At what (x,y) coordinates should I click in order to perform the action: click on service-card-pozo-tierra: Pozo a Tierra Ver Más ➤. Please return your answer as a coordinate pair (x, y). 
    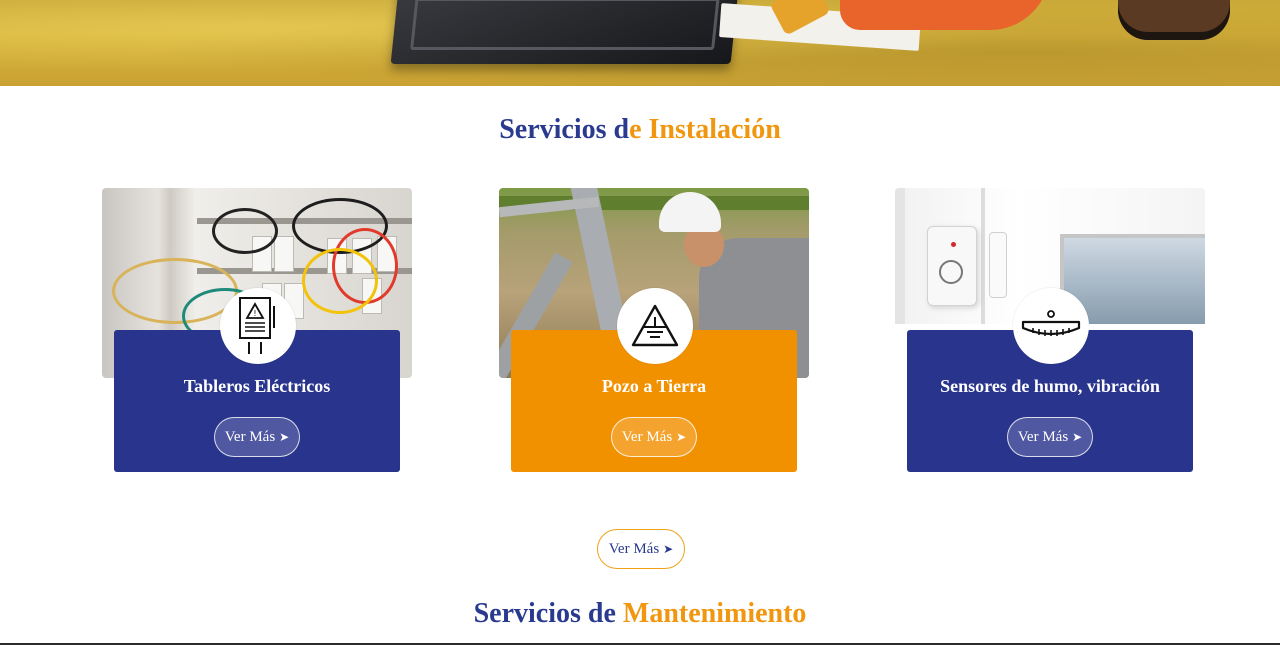
    Looking at the image, I should click on (654, 333).